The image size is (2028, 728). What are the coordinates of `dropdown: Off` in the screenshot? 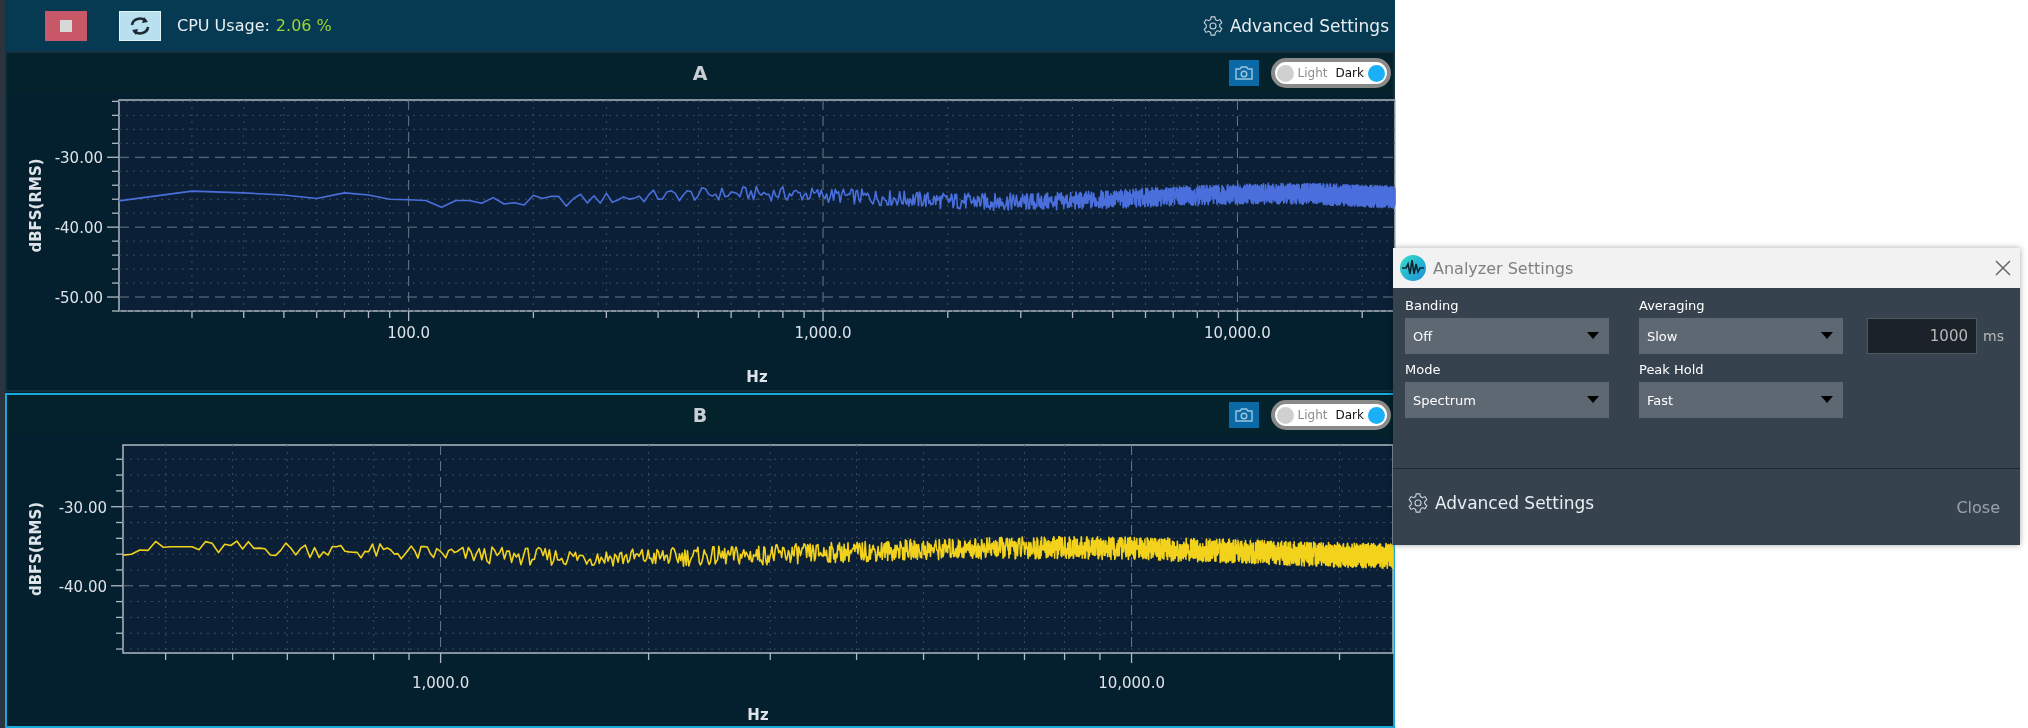 It's located at (1507, 336).